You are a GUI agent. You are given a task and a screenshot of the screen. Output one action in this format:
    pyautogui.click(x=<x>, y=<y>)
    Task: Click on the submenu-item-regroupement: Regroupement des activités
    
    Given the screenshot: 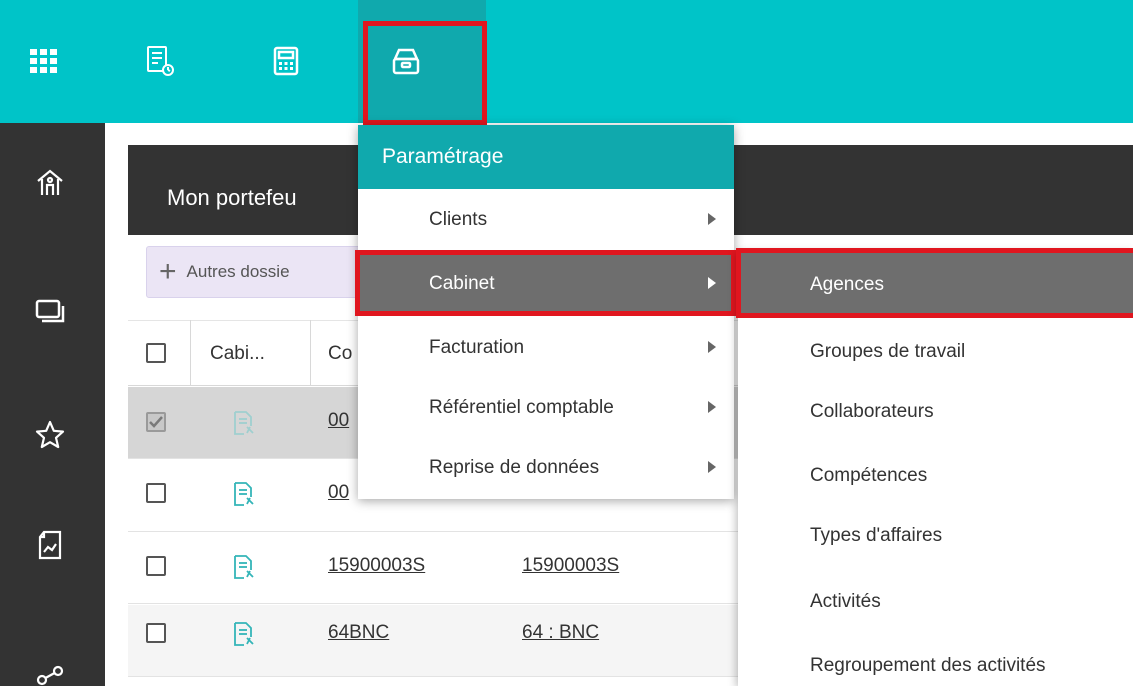 What is the action you would take?
    pyautogui.click(x=935, y=661)
    